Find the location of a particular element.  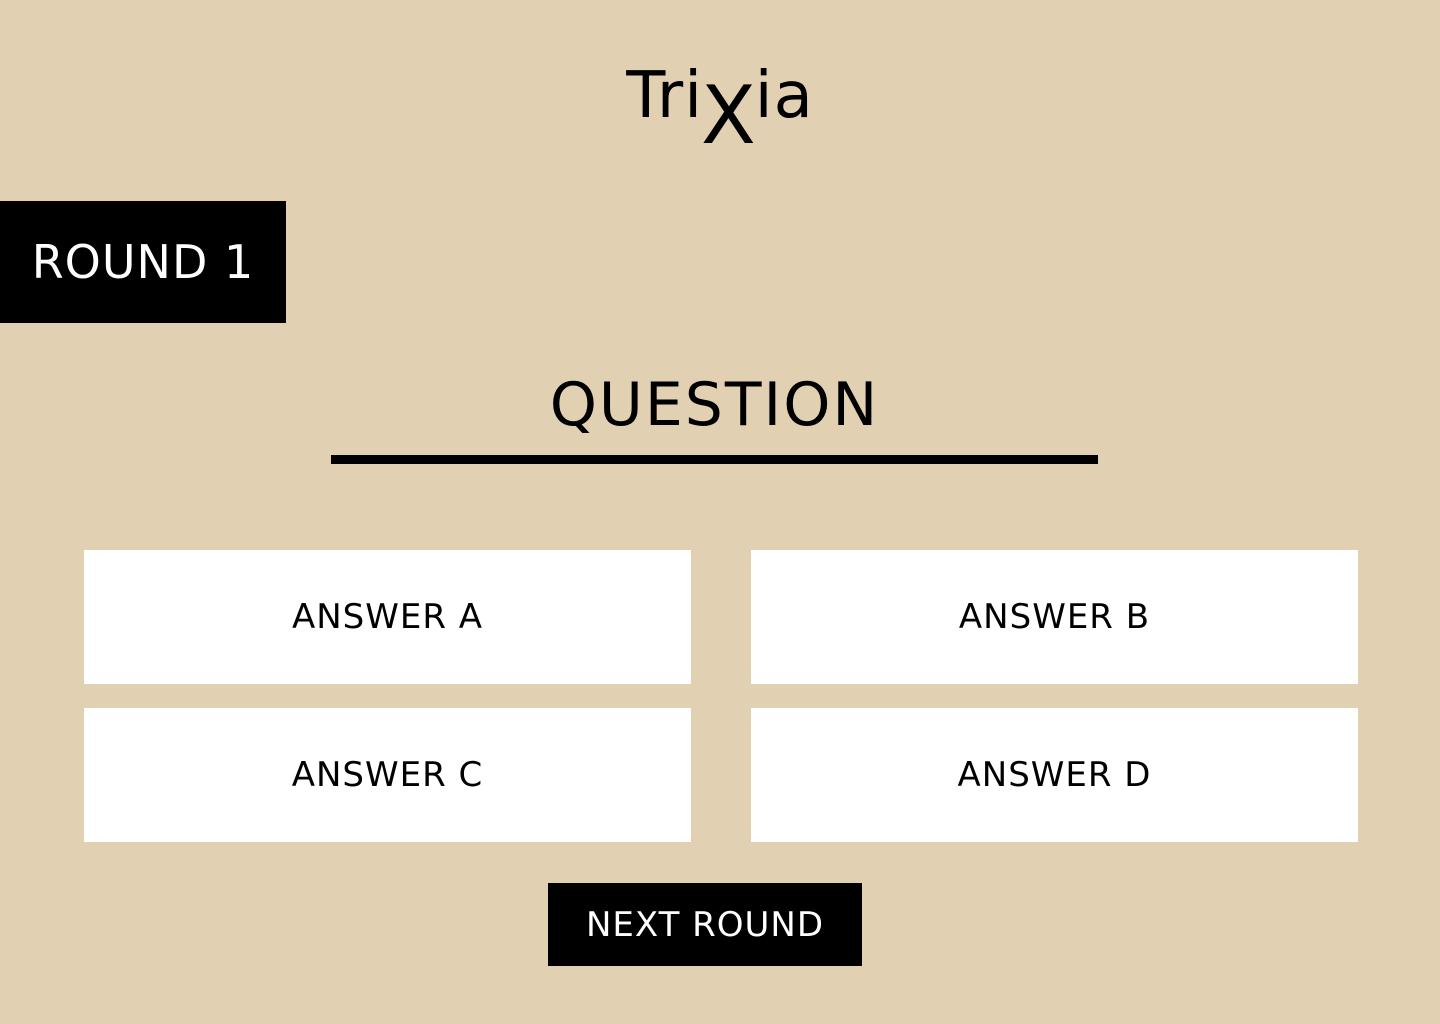

answer-a-button: ANSWER A is located at coordinates (387, 617).